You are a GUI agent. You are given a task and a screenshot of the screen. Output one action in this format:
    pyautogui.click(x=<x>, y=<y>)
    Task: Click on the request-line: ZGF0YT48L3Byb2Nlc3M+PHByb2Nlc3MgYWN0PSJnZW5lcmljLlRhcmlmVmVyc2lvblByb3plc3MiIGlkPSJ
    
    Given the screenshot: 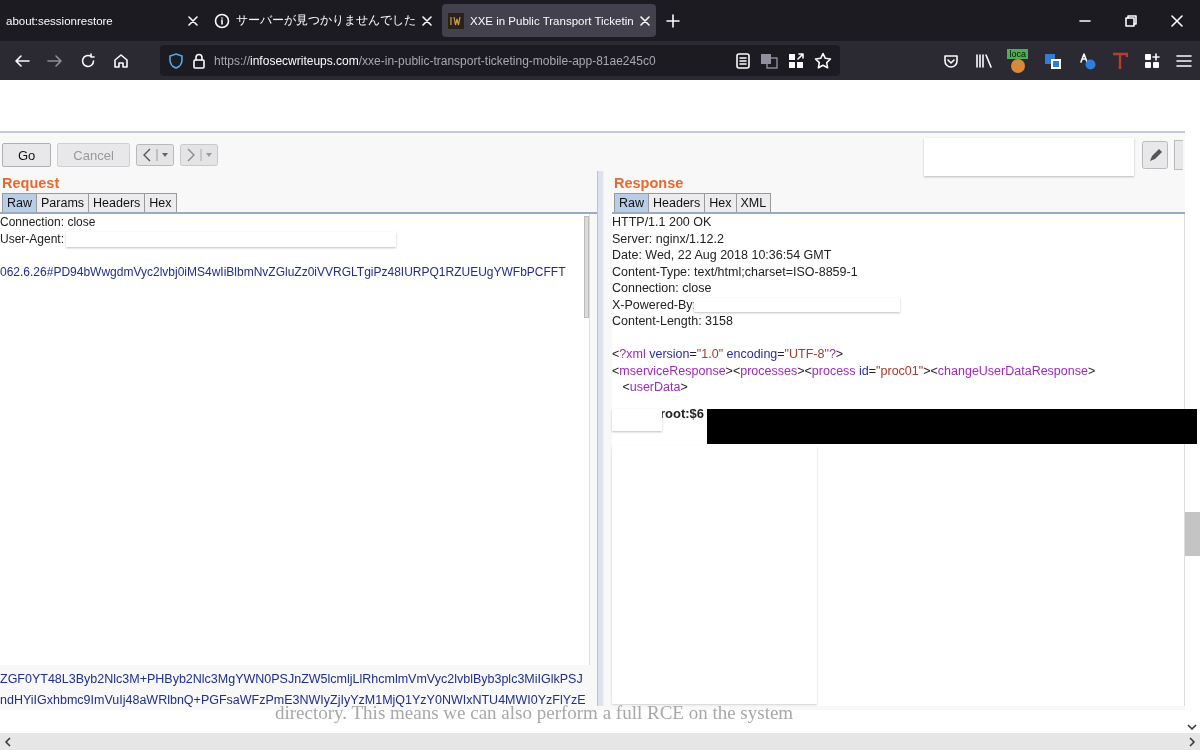 What is the action you would take?
    pyautogui.click(x=291, y=679)
    